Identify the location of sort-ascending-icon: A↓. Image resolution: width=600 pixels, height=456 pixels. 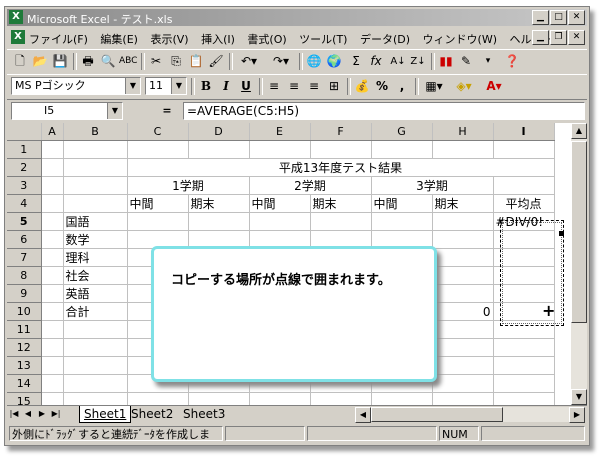
(398, 61).